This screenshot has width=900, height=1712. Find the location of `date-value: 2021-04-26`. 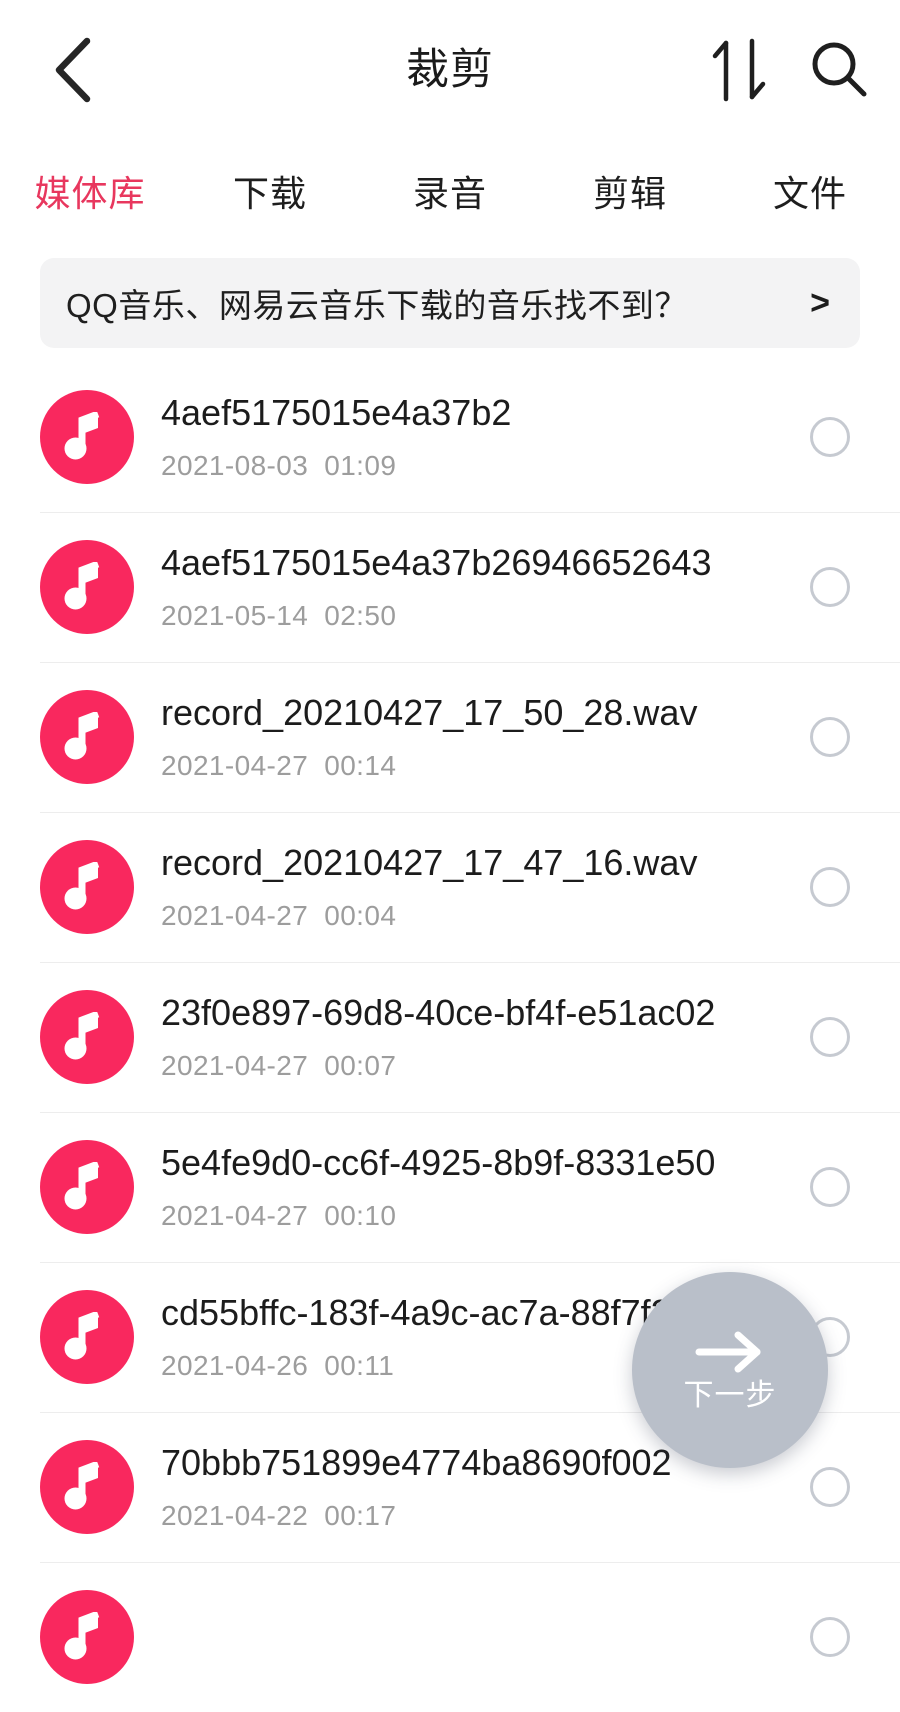

date-value: 2021-04-26 is located at coordinates (235, 1365).